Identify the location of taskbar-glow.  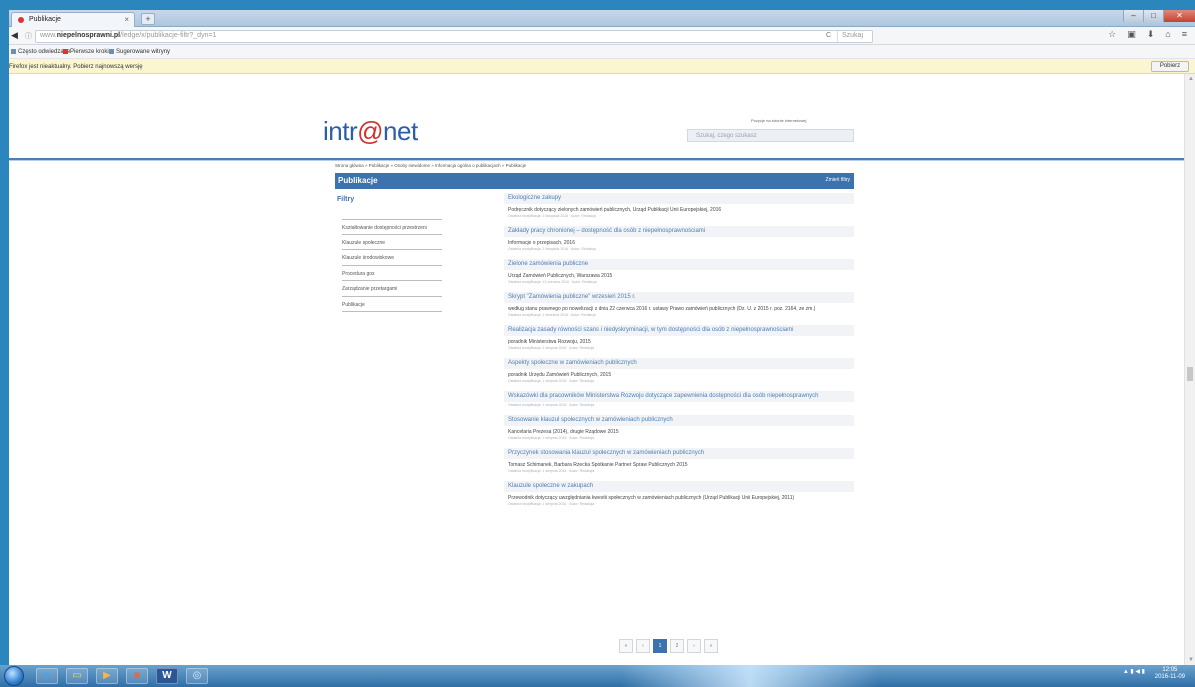
(750, 676).